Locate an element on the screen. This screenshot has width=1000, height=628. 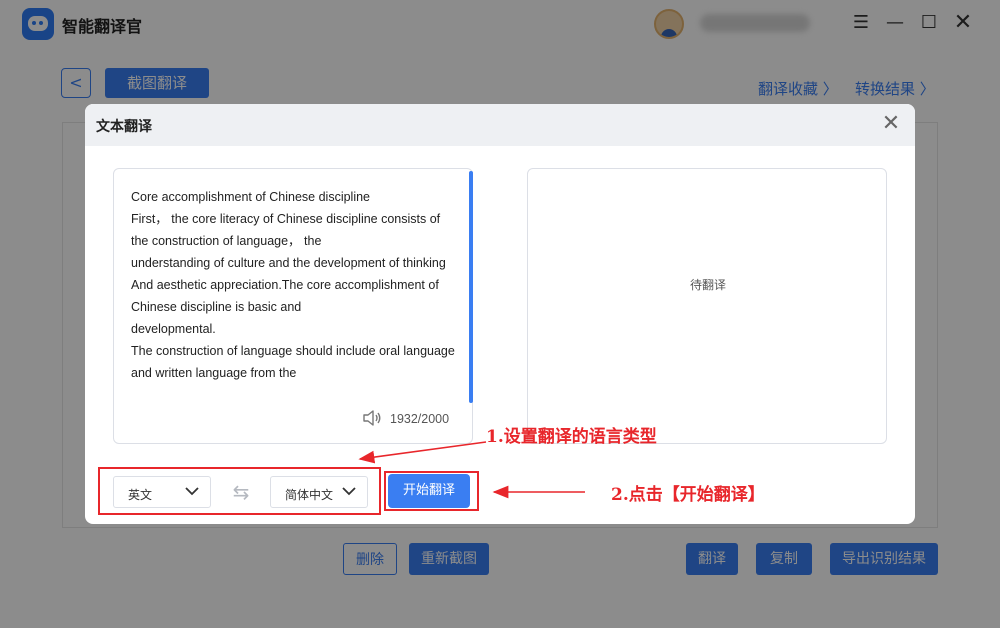
close-icon: ✕ is located at coordinates (891, 124).